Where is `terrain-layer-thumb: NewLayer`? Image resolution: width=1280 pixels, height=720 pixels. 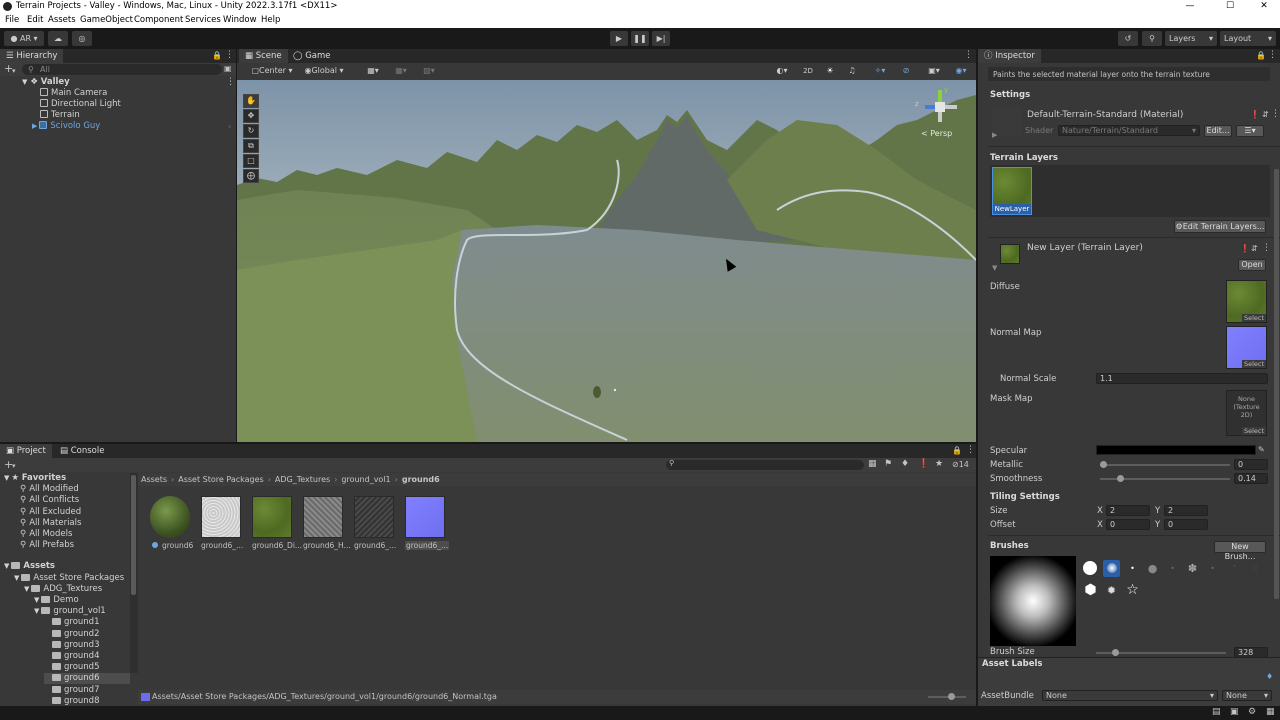 terrain-layer-thumb: NewLayer is located at coordinates (1012, 191).